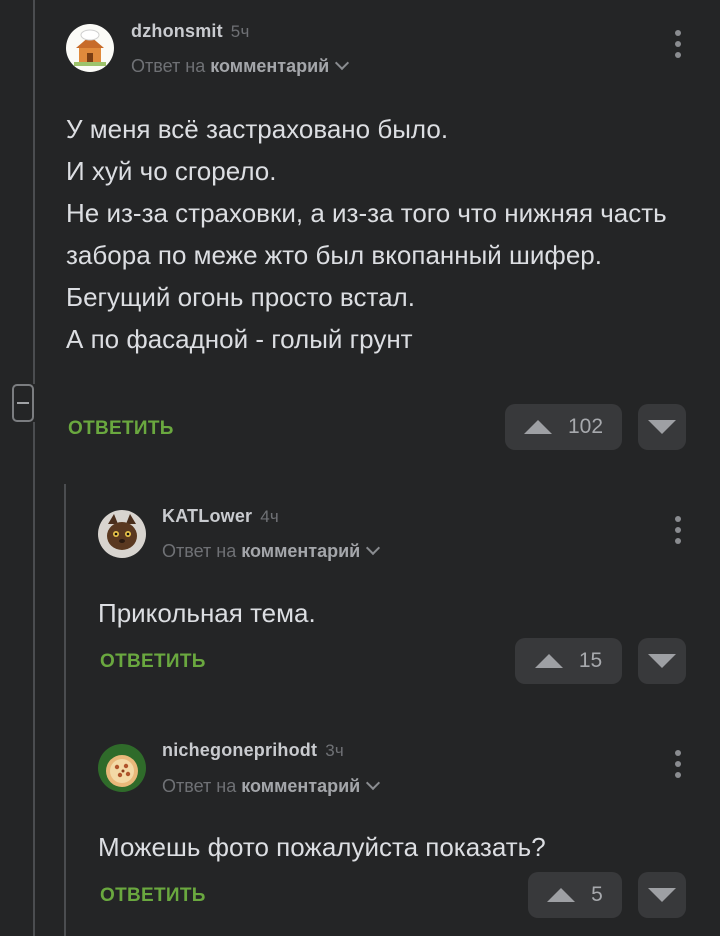 The image size is (720, 936). I want to click on username: dzhonsmit, so click(177, 31).